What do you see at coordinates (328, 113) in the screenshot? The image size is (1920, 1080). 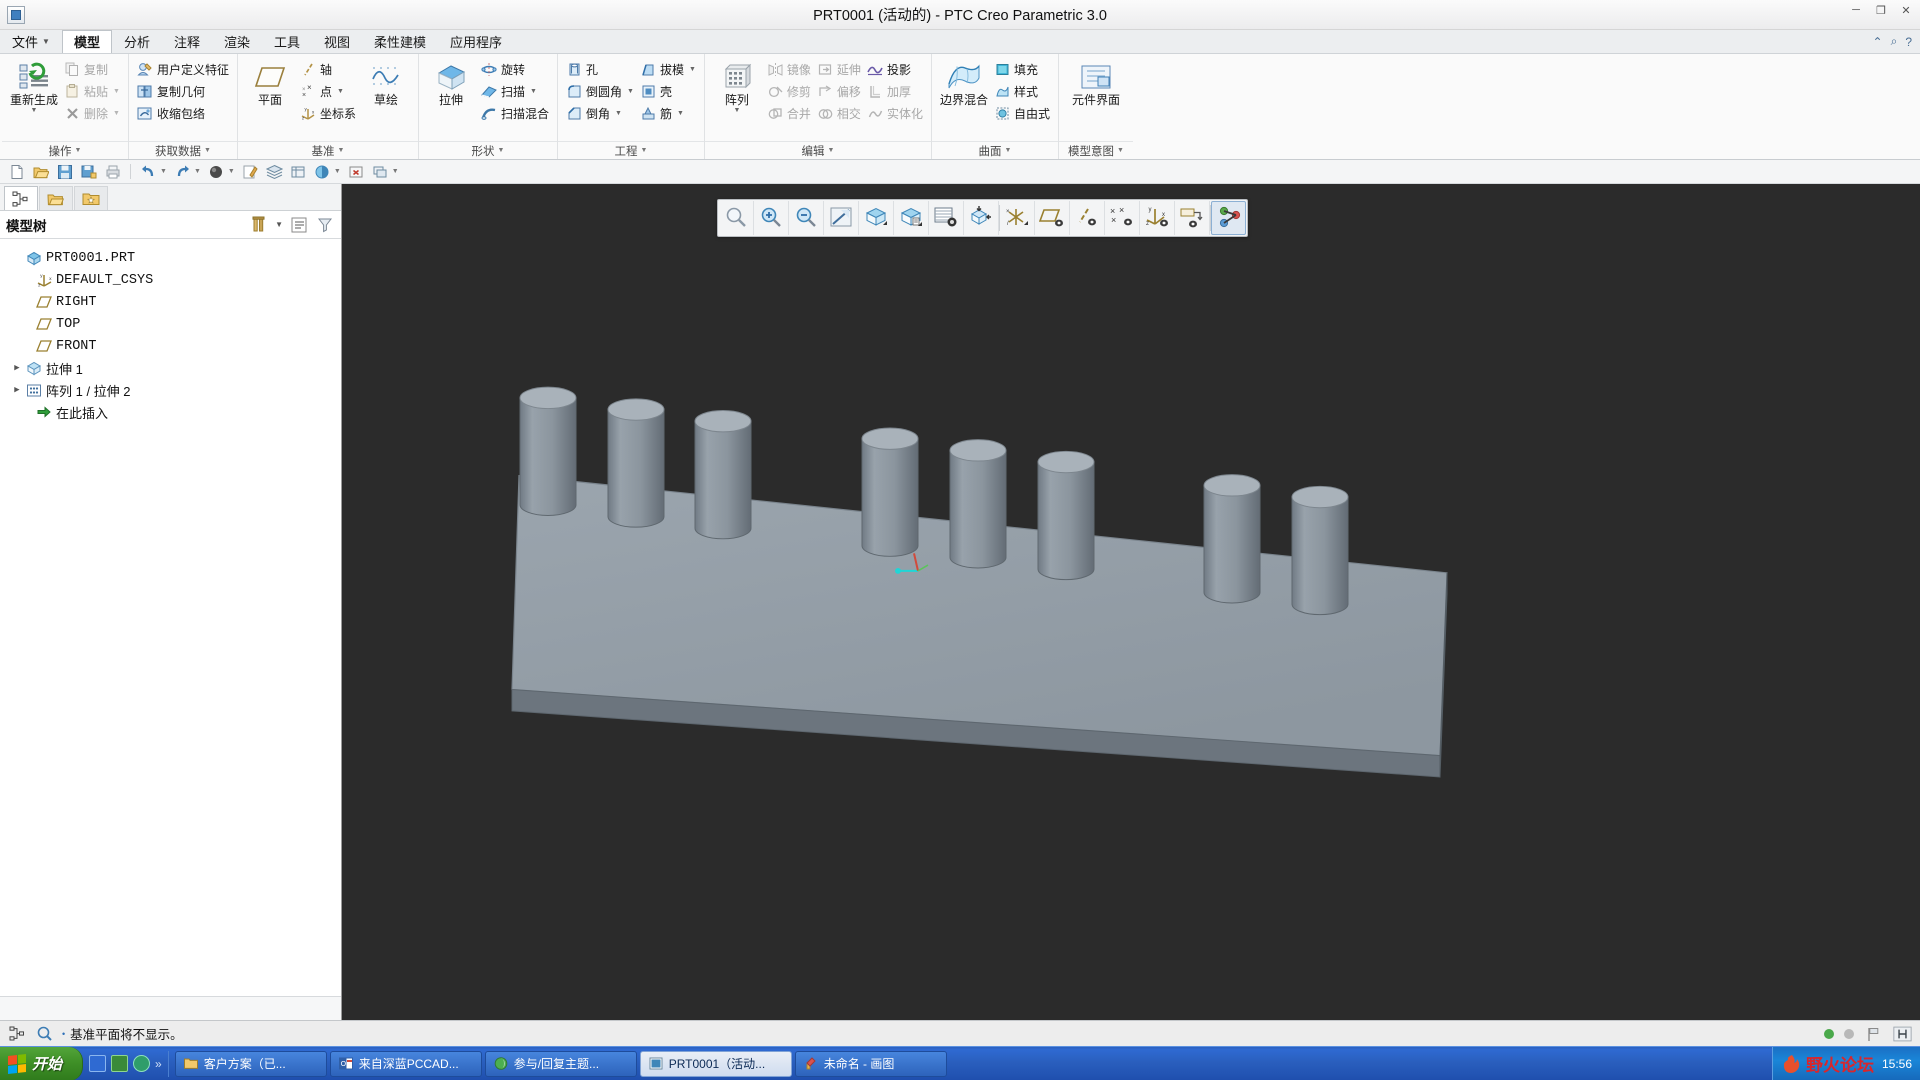 I see `datum-csys-button: yxz 坐标系` at bounding box center [328, 113].